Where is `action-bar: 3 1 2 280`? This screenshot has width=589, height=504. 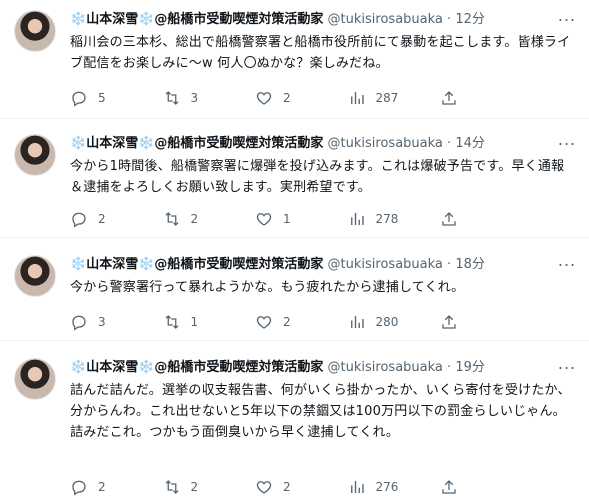
action-bar: 3 1 2 280 is located at coordinates (285, 322).